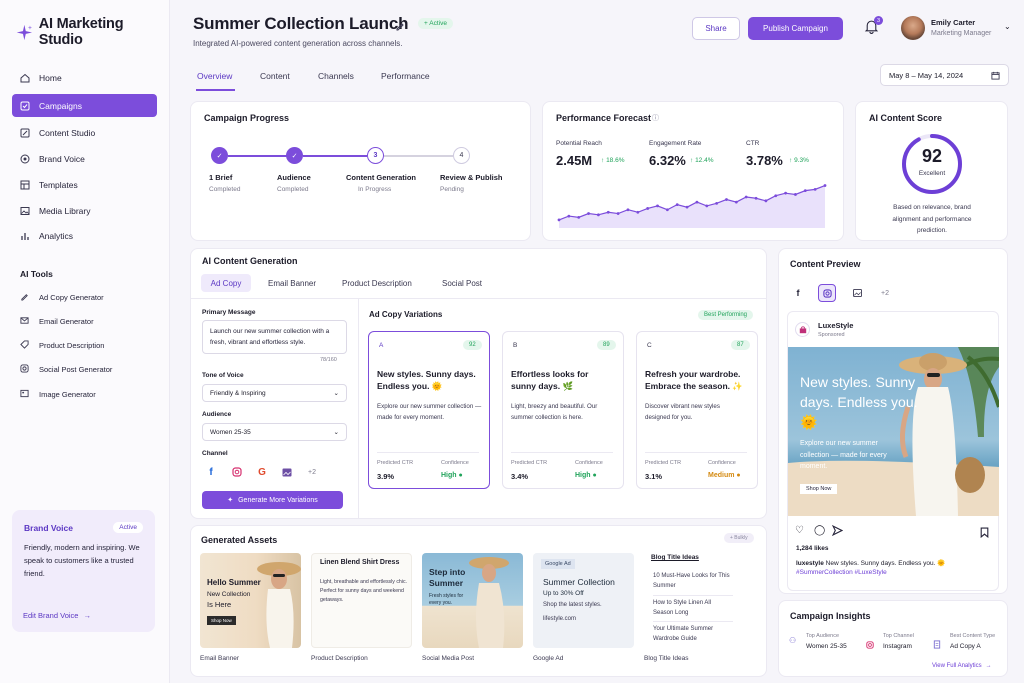  Describe the element at coordinates (72, 345) in the screenshot. I see `tool-label: Product Description` at that location.